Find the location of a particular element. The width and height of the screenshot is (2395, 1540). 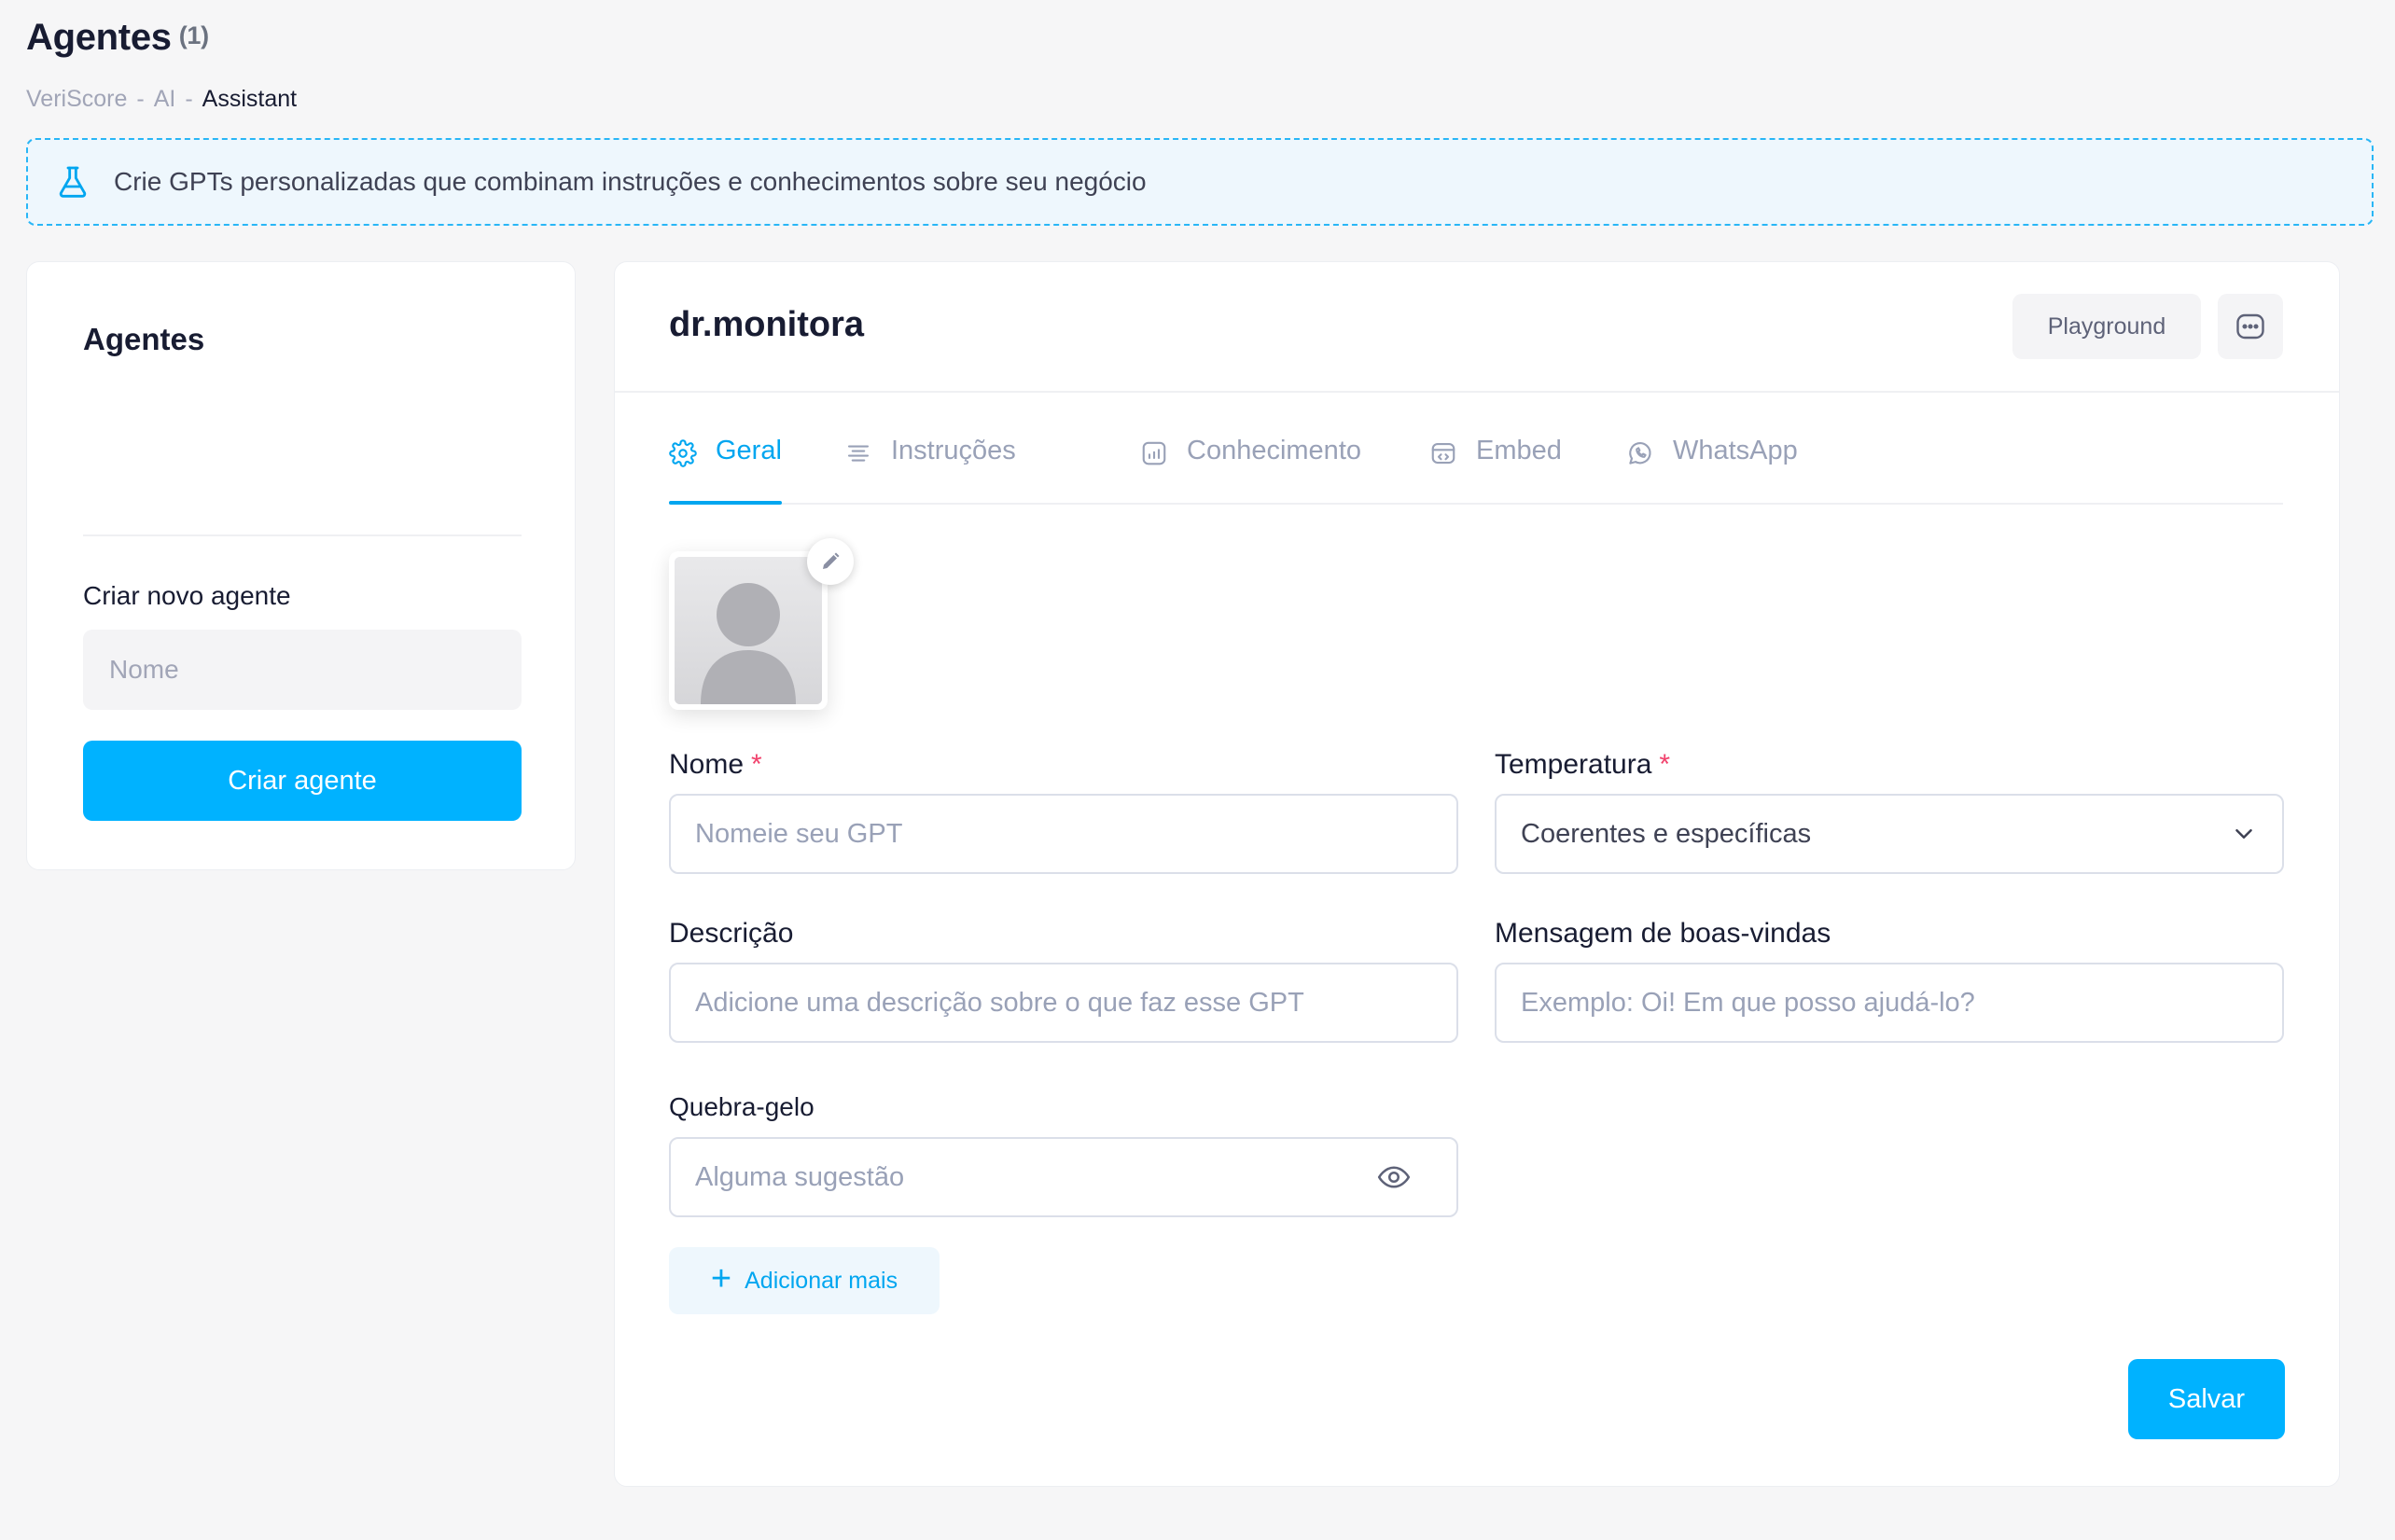

descricao-label: Descrição is located at coordinates (732, 933).